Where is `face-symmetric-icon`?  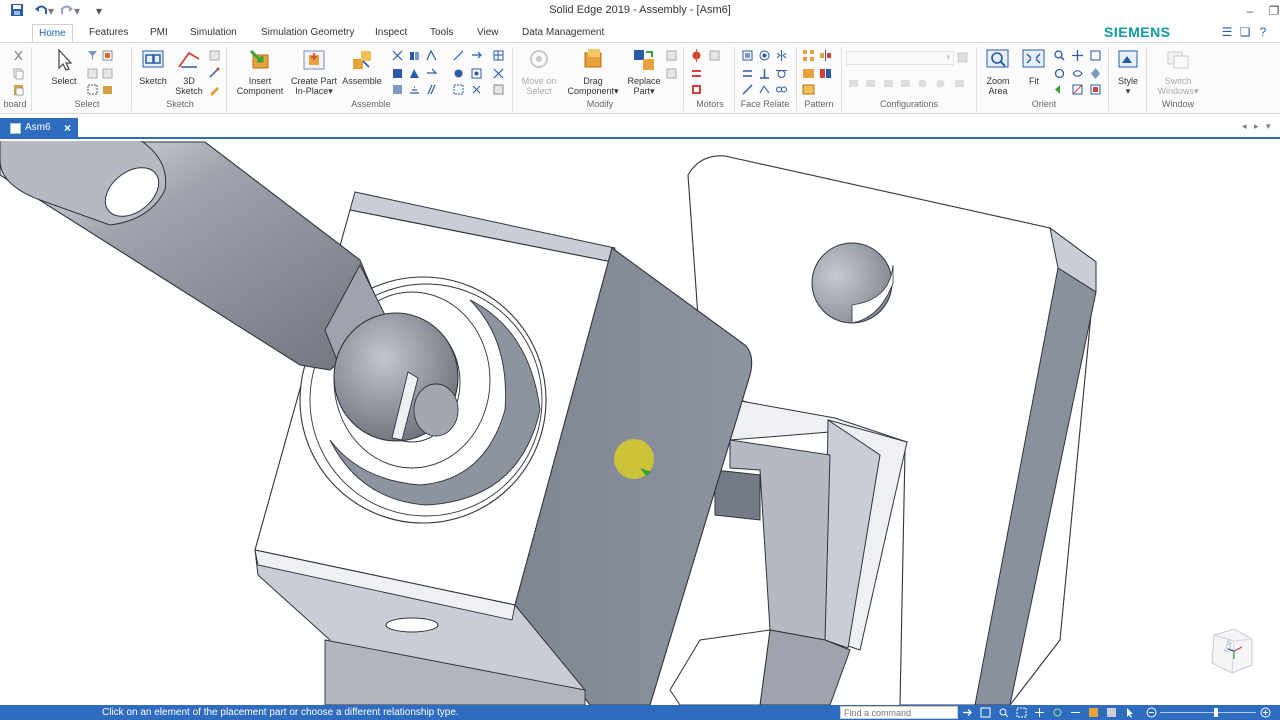
face-symmetric-icon is located at coordinates (781, 55).